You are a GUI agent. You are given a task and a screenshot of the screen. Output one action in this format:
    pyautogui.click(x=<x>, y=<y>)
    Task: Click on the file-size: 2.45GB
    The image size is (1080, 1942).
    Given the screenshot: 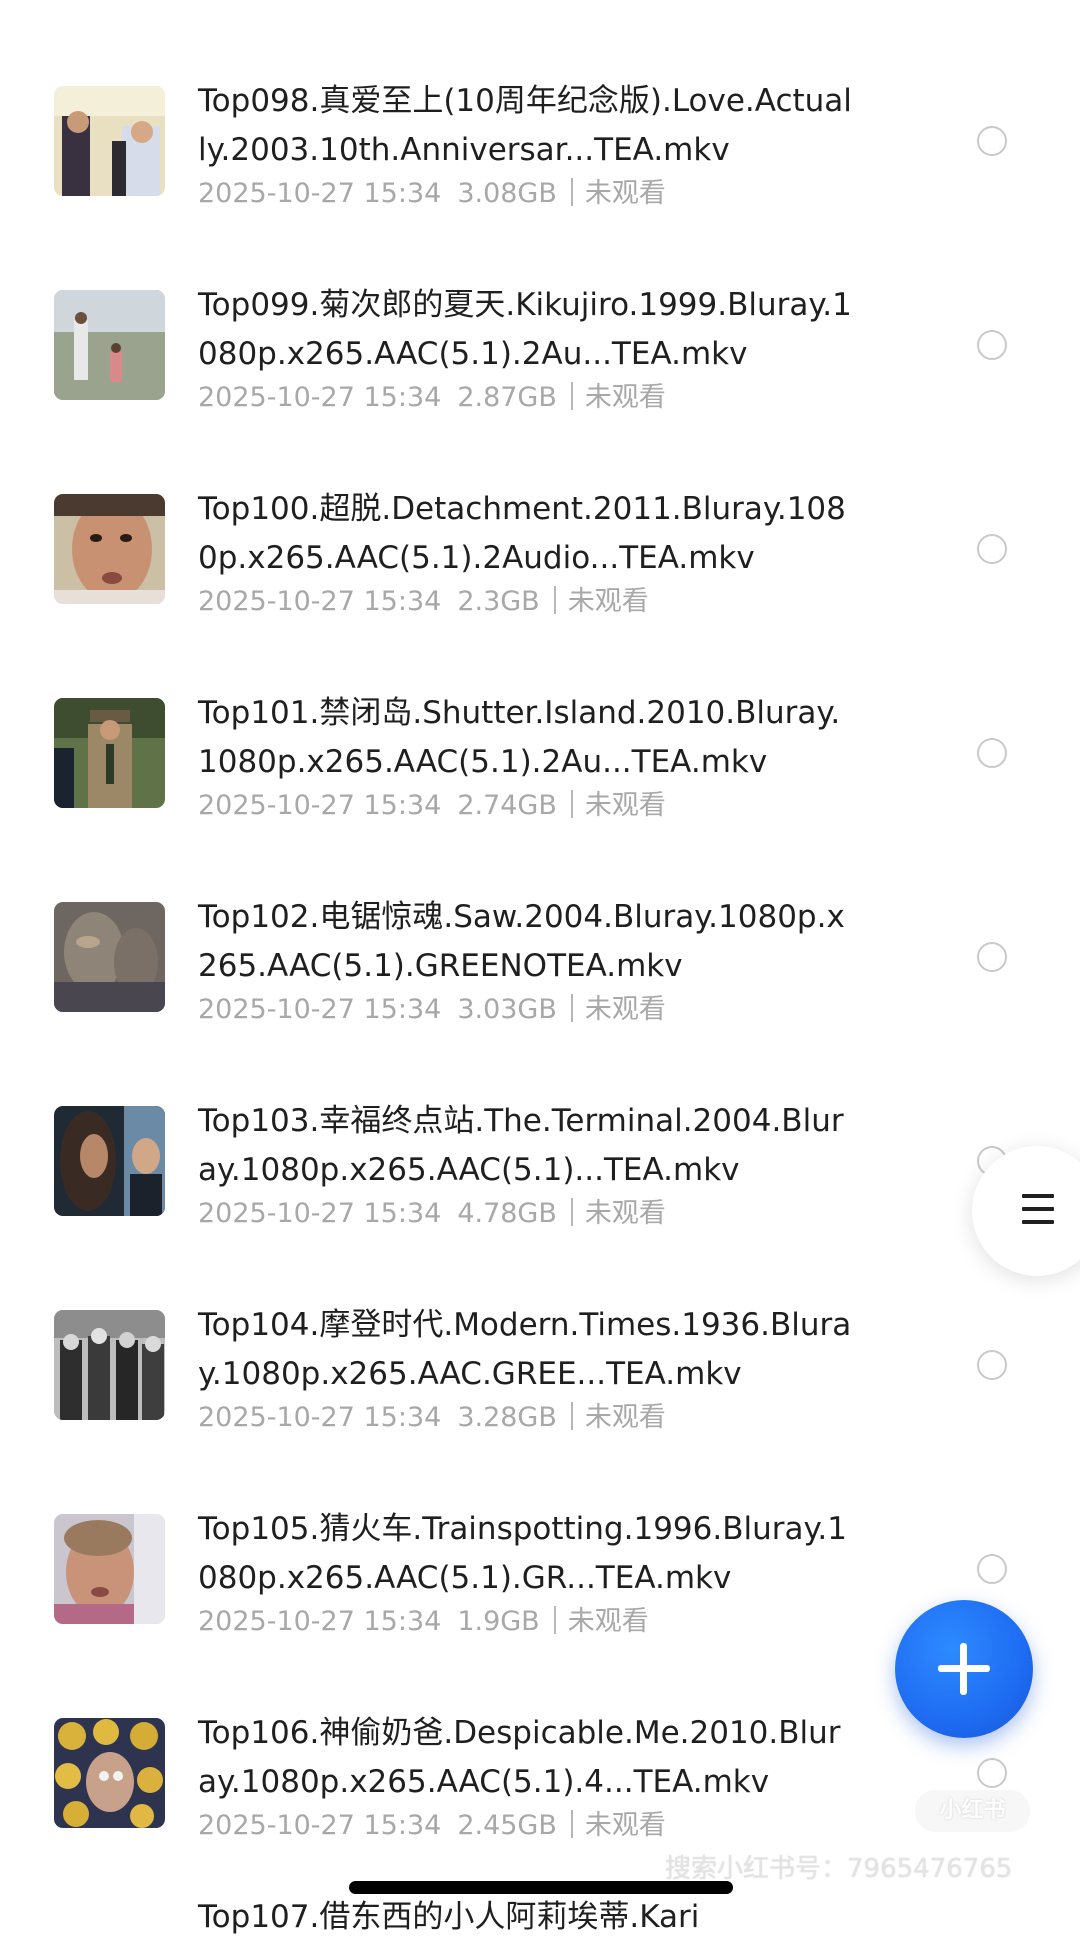 What is the action you would take?
    pyautogui.click(x=507, y=1825)
    